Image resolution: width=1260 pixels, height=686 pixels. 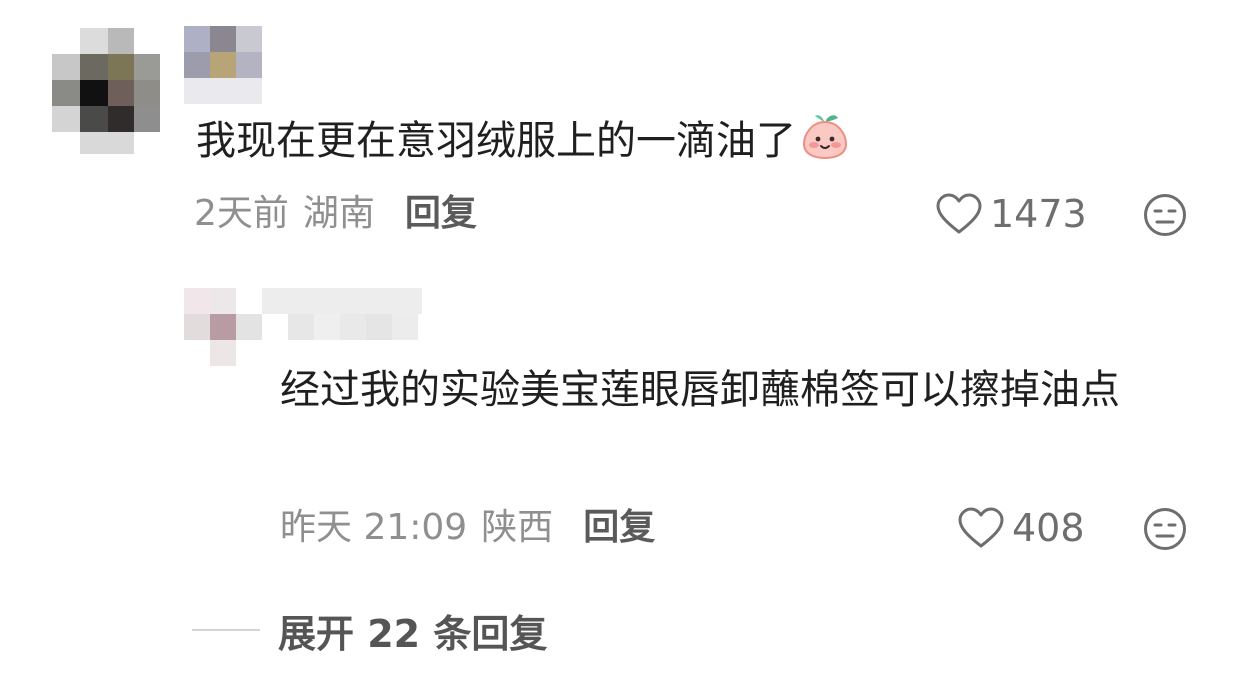 What do you see at coordinates (825, 136) in the screenshot?
I see `peach-face-emoji-icon` at bounding box center [825, 136].